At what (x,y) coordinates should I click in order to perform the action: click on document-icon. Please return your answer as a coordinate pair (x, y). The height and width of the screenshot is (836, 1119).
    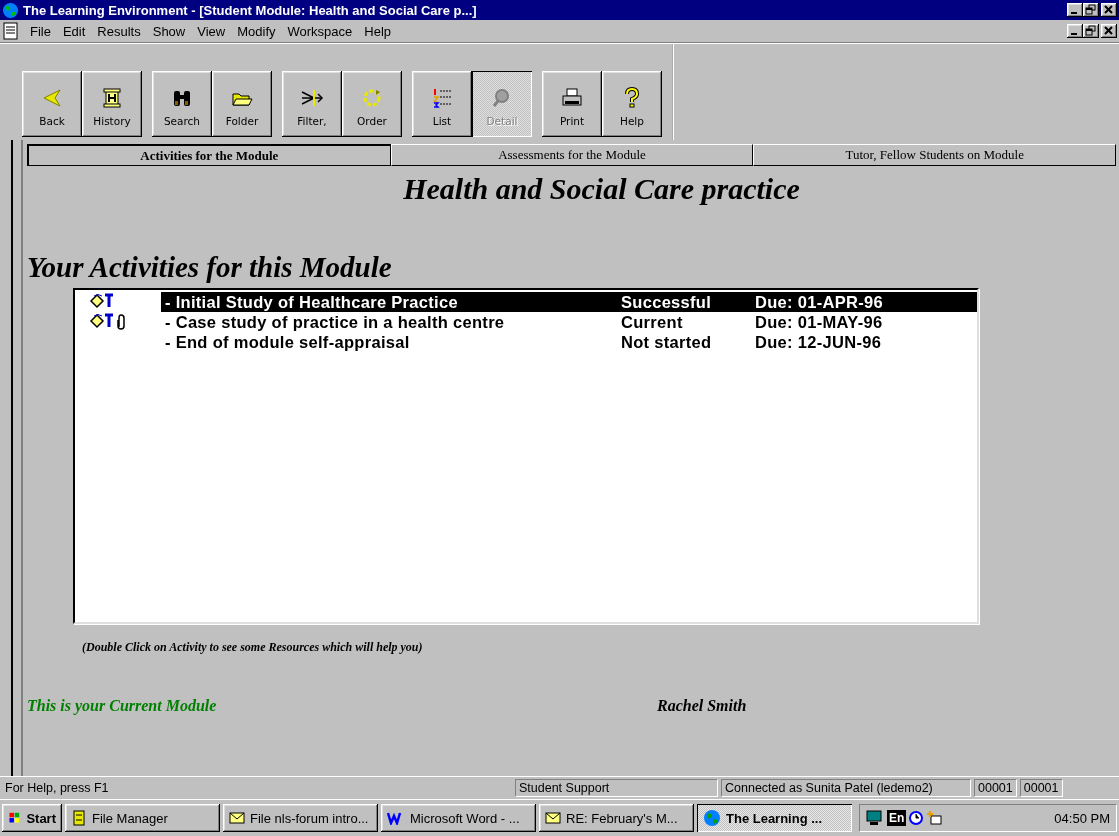
    Looking at the image, I should click on (11, 31).